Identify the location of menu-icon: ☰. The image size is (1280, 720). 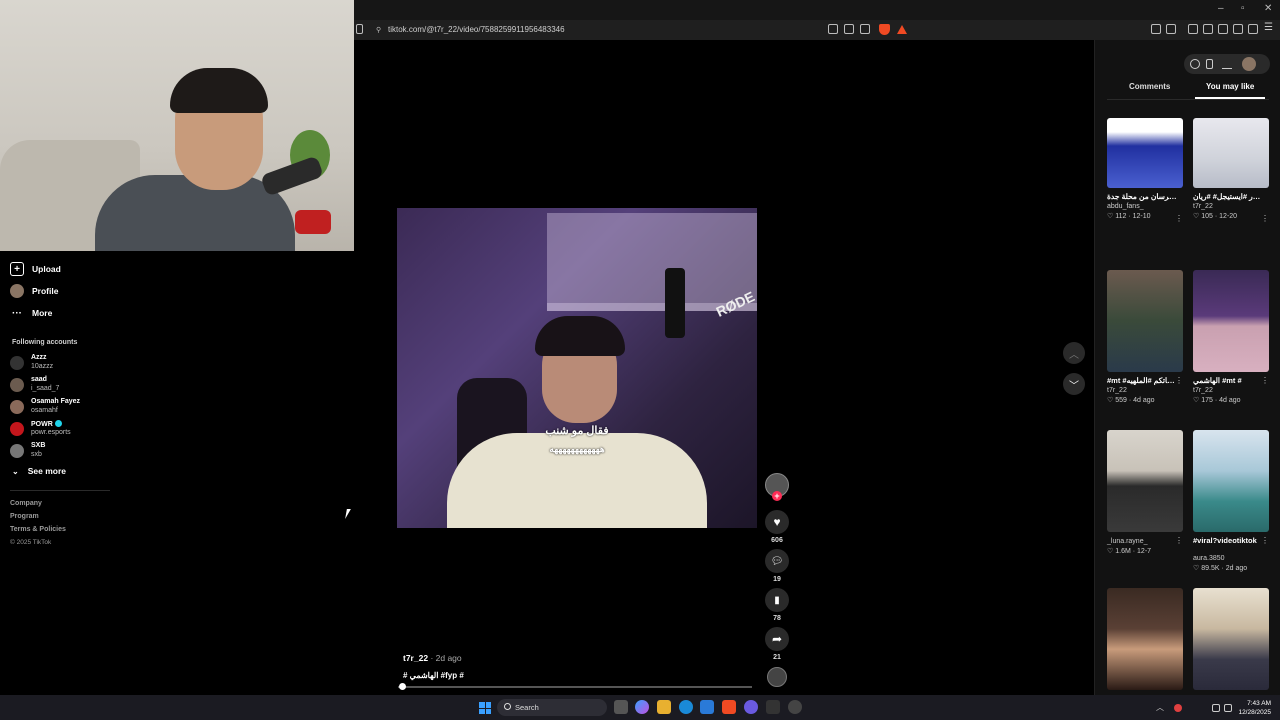
(1268, 27).